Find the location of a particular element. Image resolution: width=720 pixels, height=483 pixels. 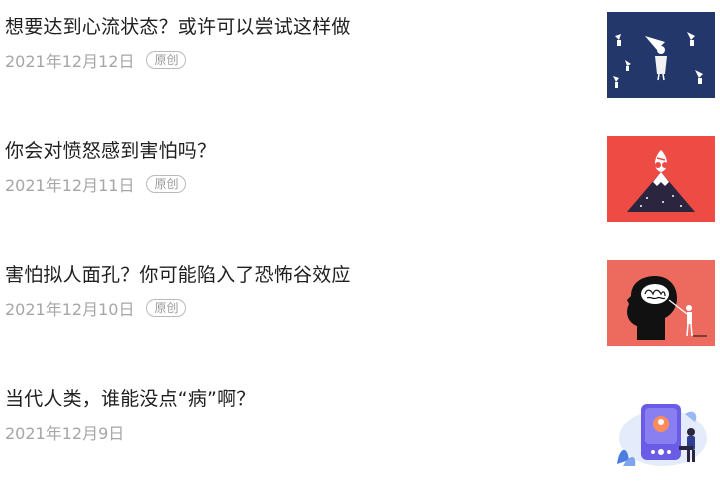

article-meta: 2021年12月9日 is located at coordinates (64, 432).